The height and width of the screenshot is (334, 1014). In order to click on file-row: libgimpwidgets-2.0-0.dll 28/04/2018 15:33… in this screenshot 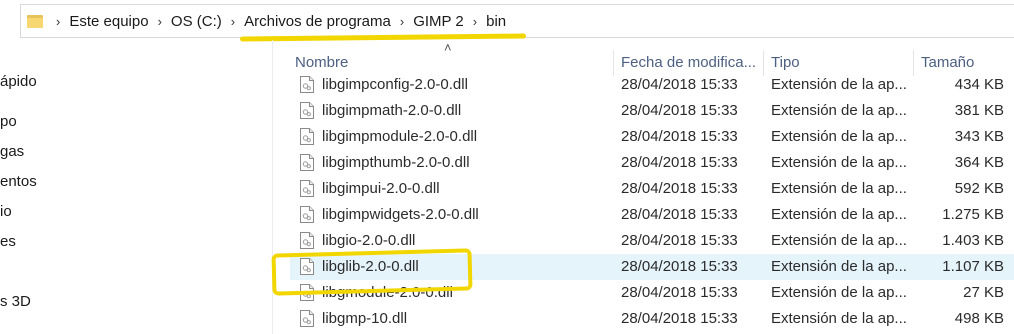, I will do `click(652, 215)`.